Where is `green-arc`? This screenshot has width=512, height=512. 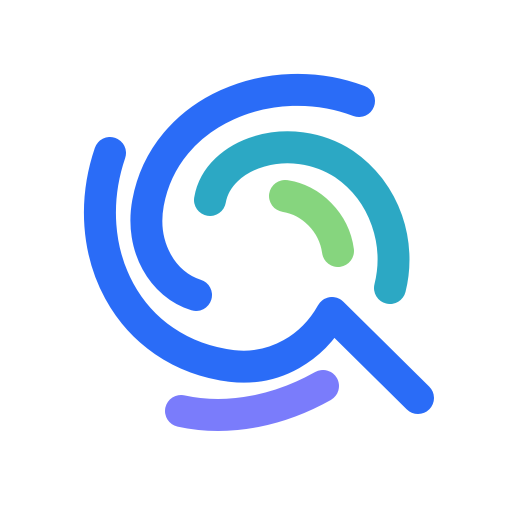
green-arc is located at coordinates (311, 223).